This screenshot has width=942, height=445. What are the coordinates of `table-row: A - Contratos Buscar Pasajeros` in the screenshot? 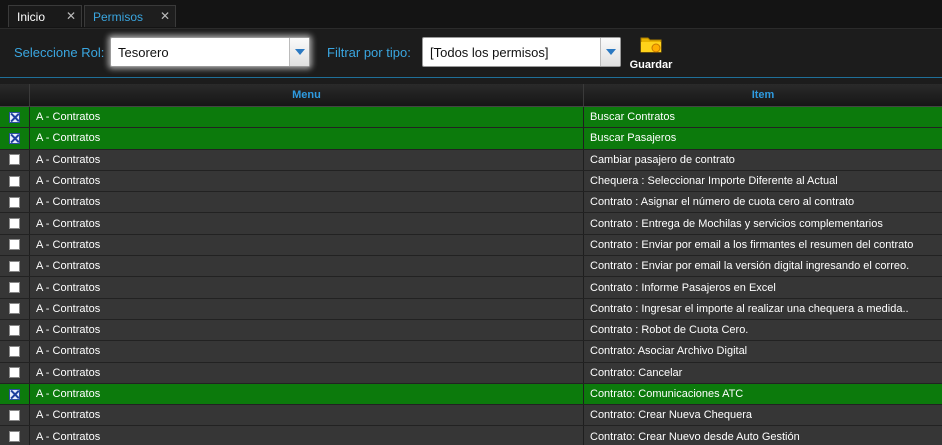 It's located at (471, 139).